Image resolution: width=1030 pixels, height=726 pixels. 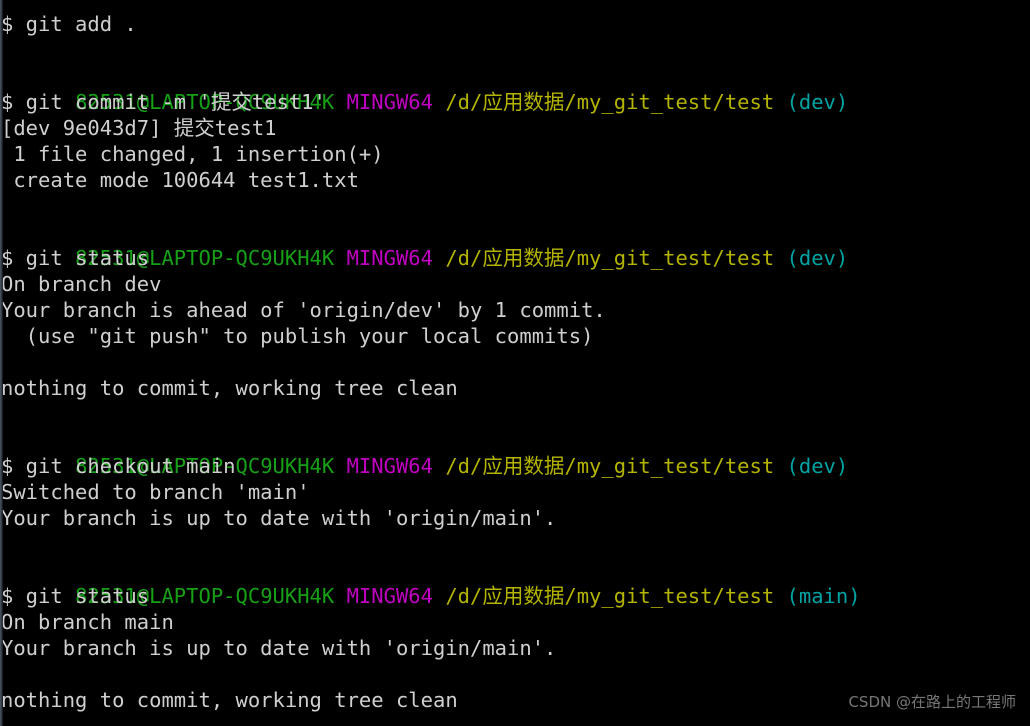 I want to click on prompt-branch: (main), so click(x=823, y=596).